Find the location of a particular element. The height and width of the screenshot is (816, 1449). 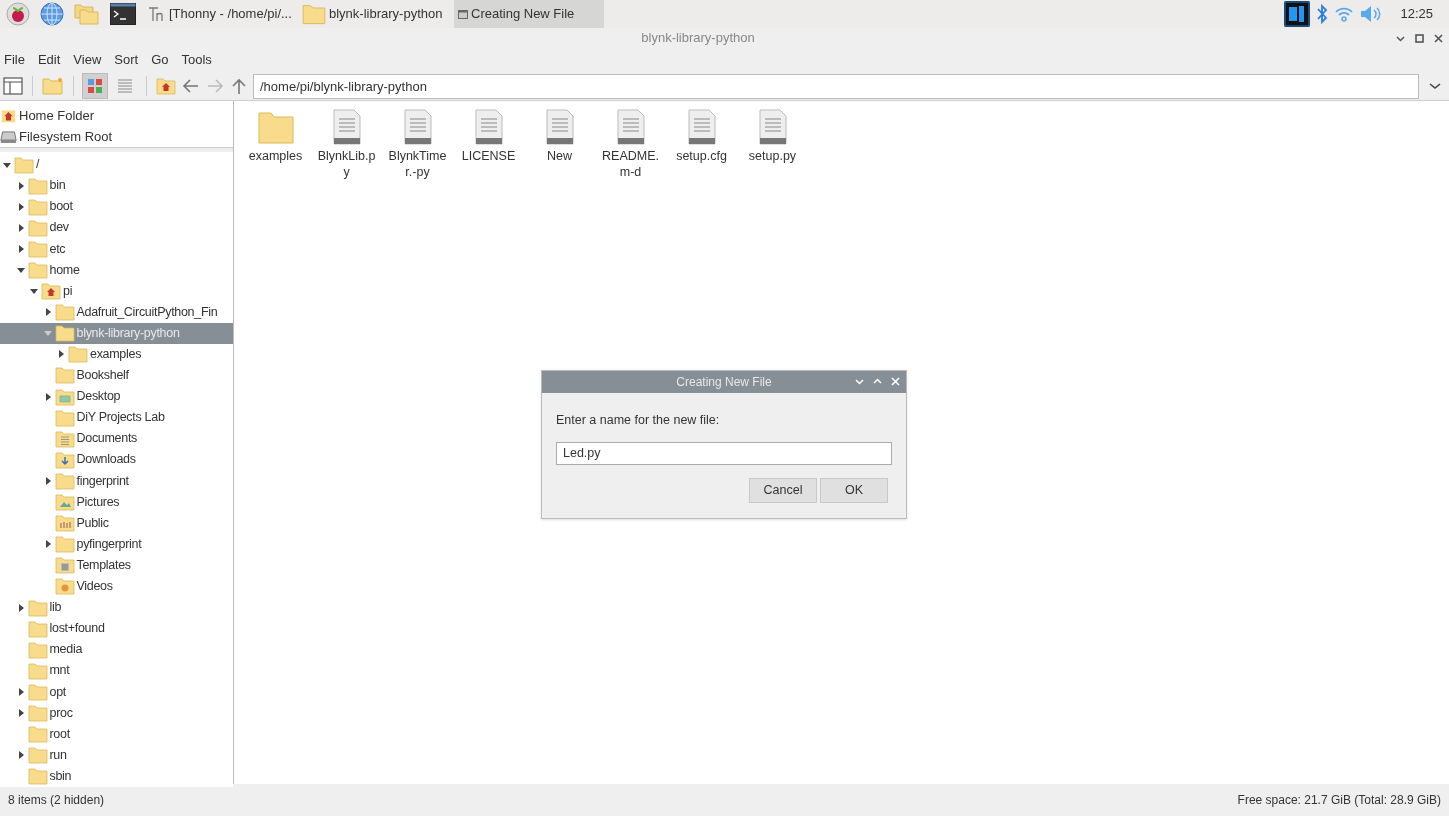

terminal-icon is located at coordinates (123, 14).